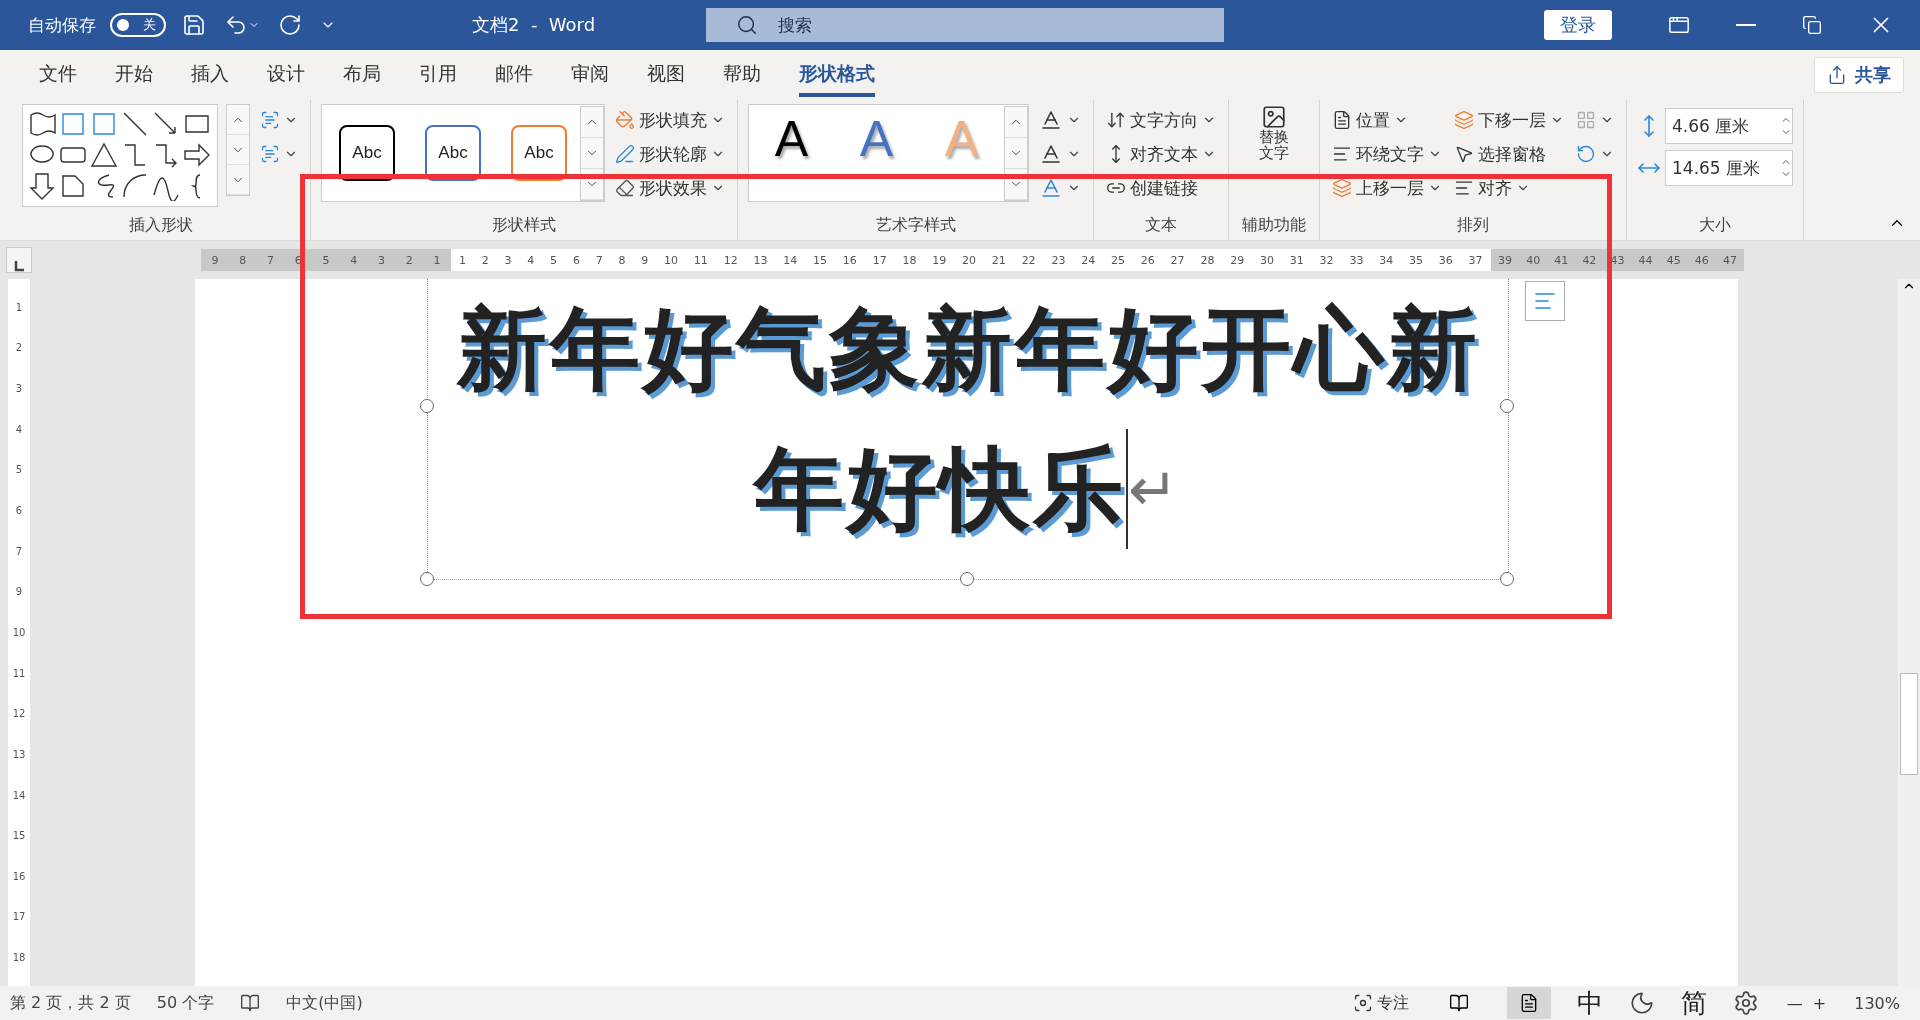 The width and height of the screenshot is (1920, 1020). Describe the element at coordinates (1673, 260) in the screenshot. I see `ruler-number: 45` at that location.